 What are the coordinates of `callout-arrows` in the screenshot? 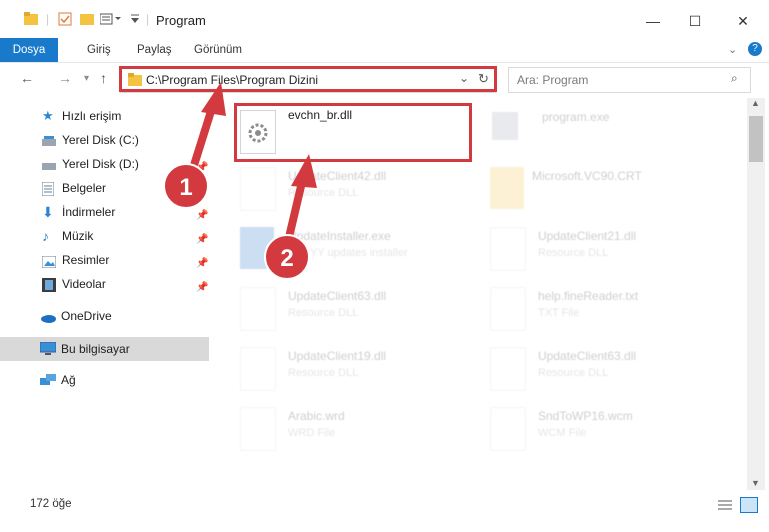 It's located at (251, 166).